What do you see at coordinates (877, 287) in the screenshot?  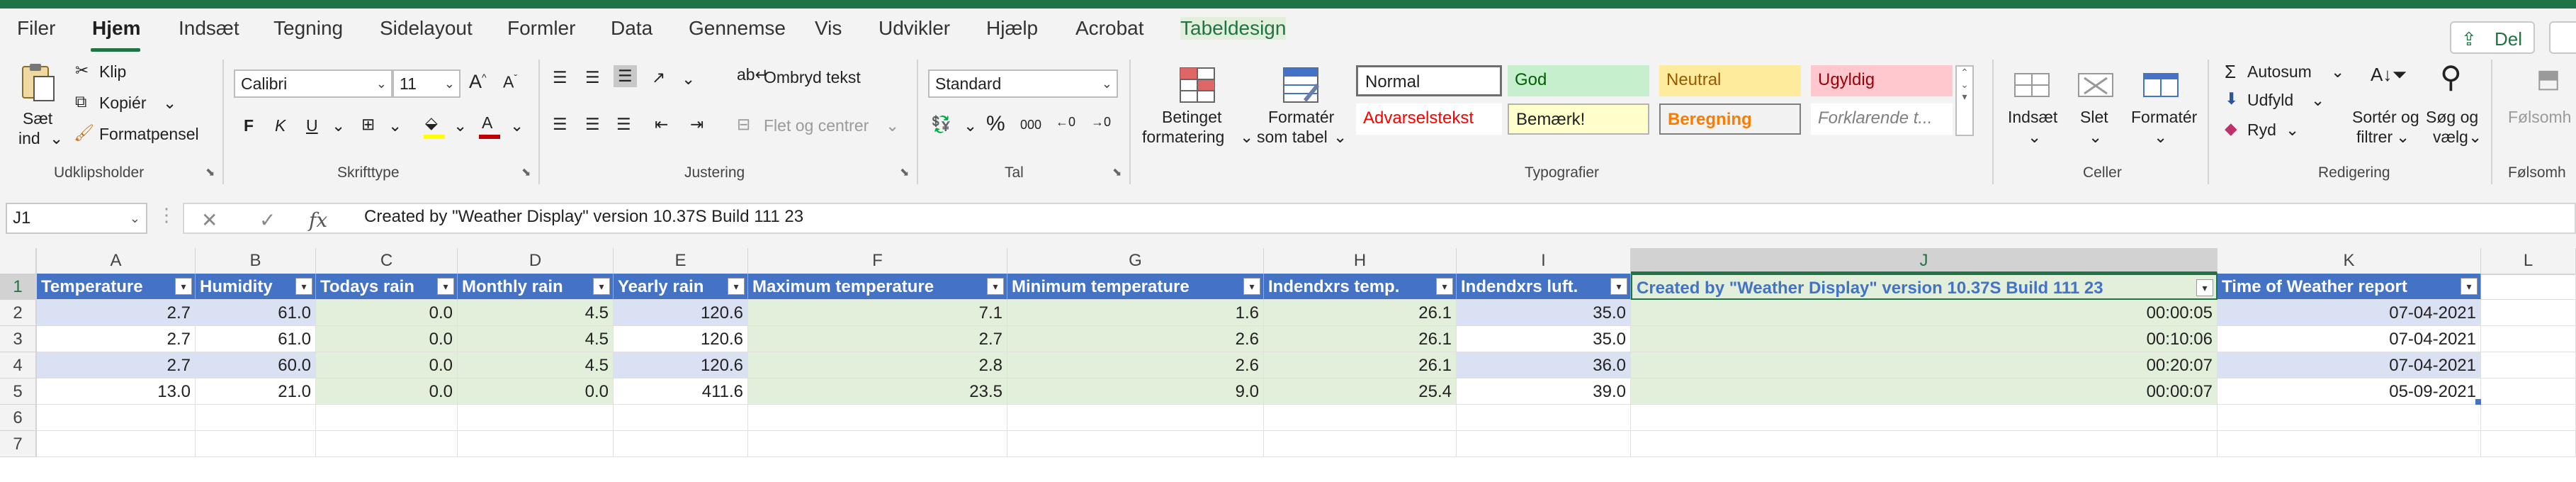 I see `table-header-cell: Maximum temperature ▾` at bounding box center [877, 287].